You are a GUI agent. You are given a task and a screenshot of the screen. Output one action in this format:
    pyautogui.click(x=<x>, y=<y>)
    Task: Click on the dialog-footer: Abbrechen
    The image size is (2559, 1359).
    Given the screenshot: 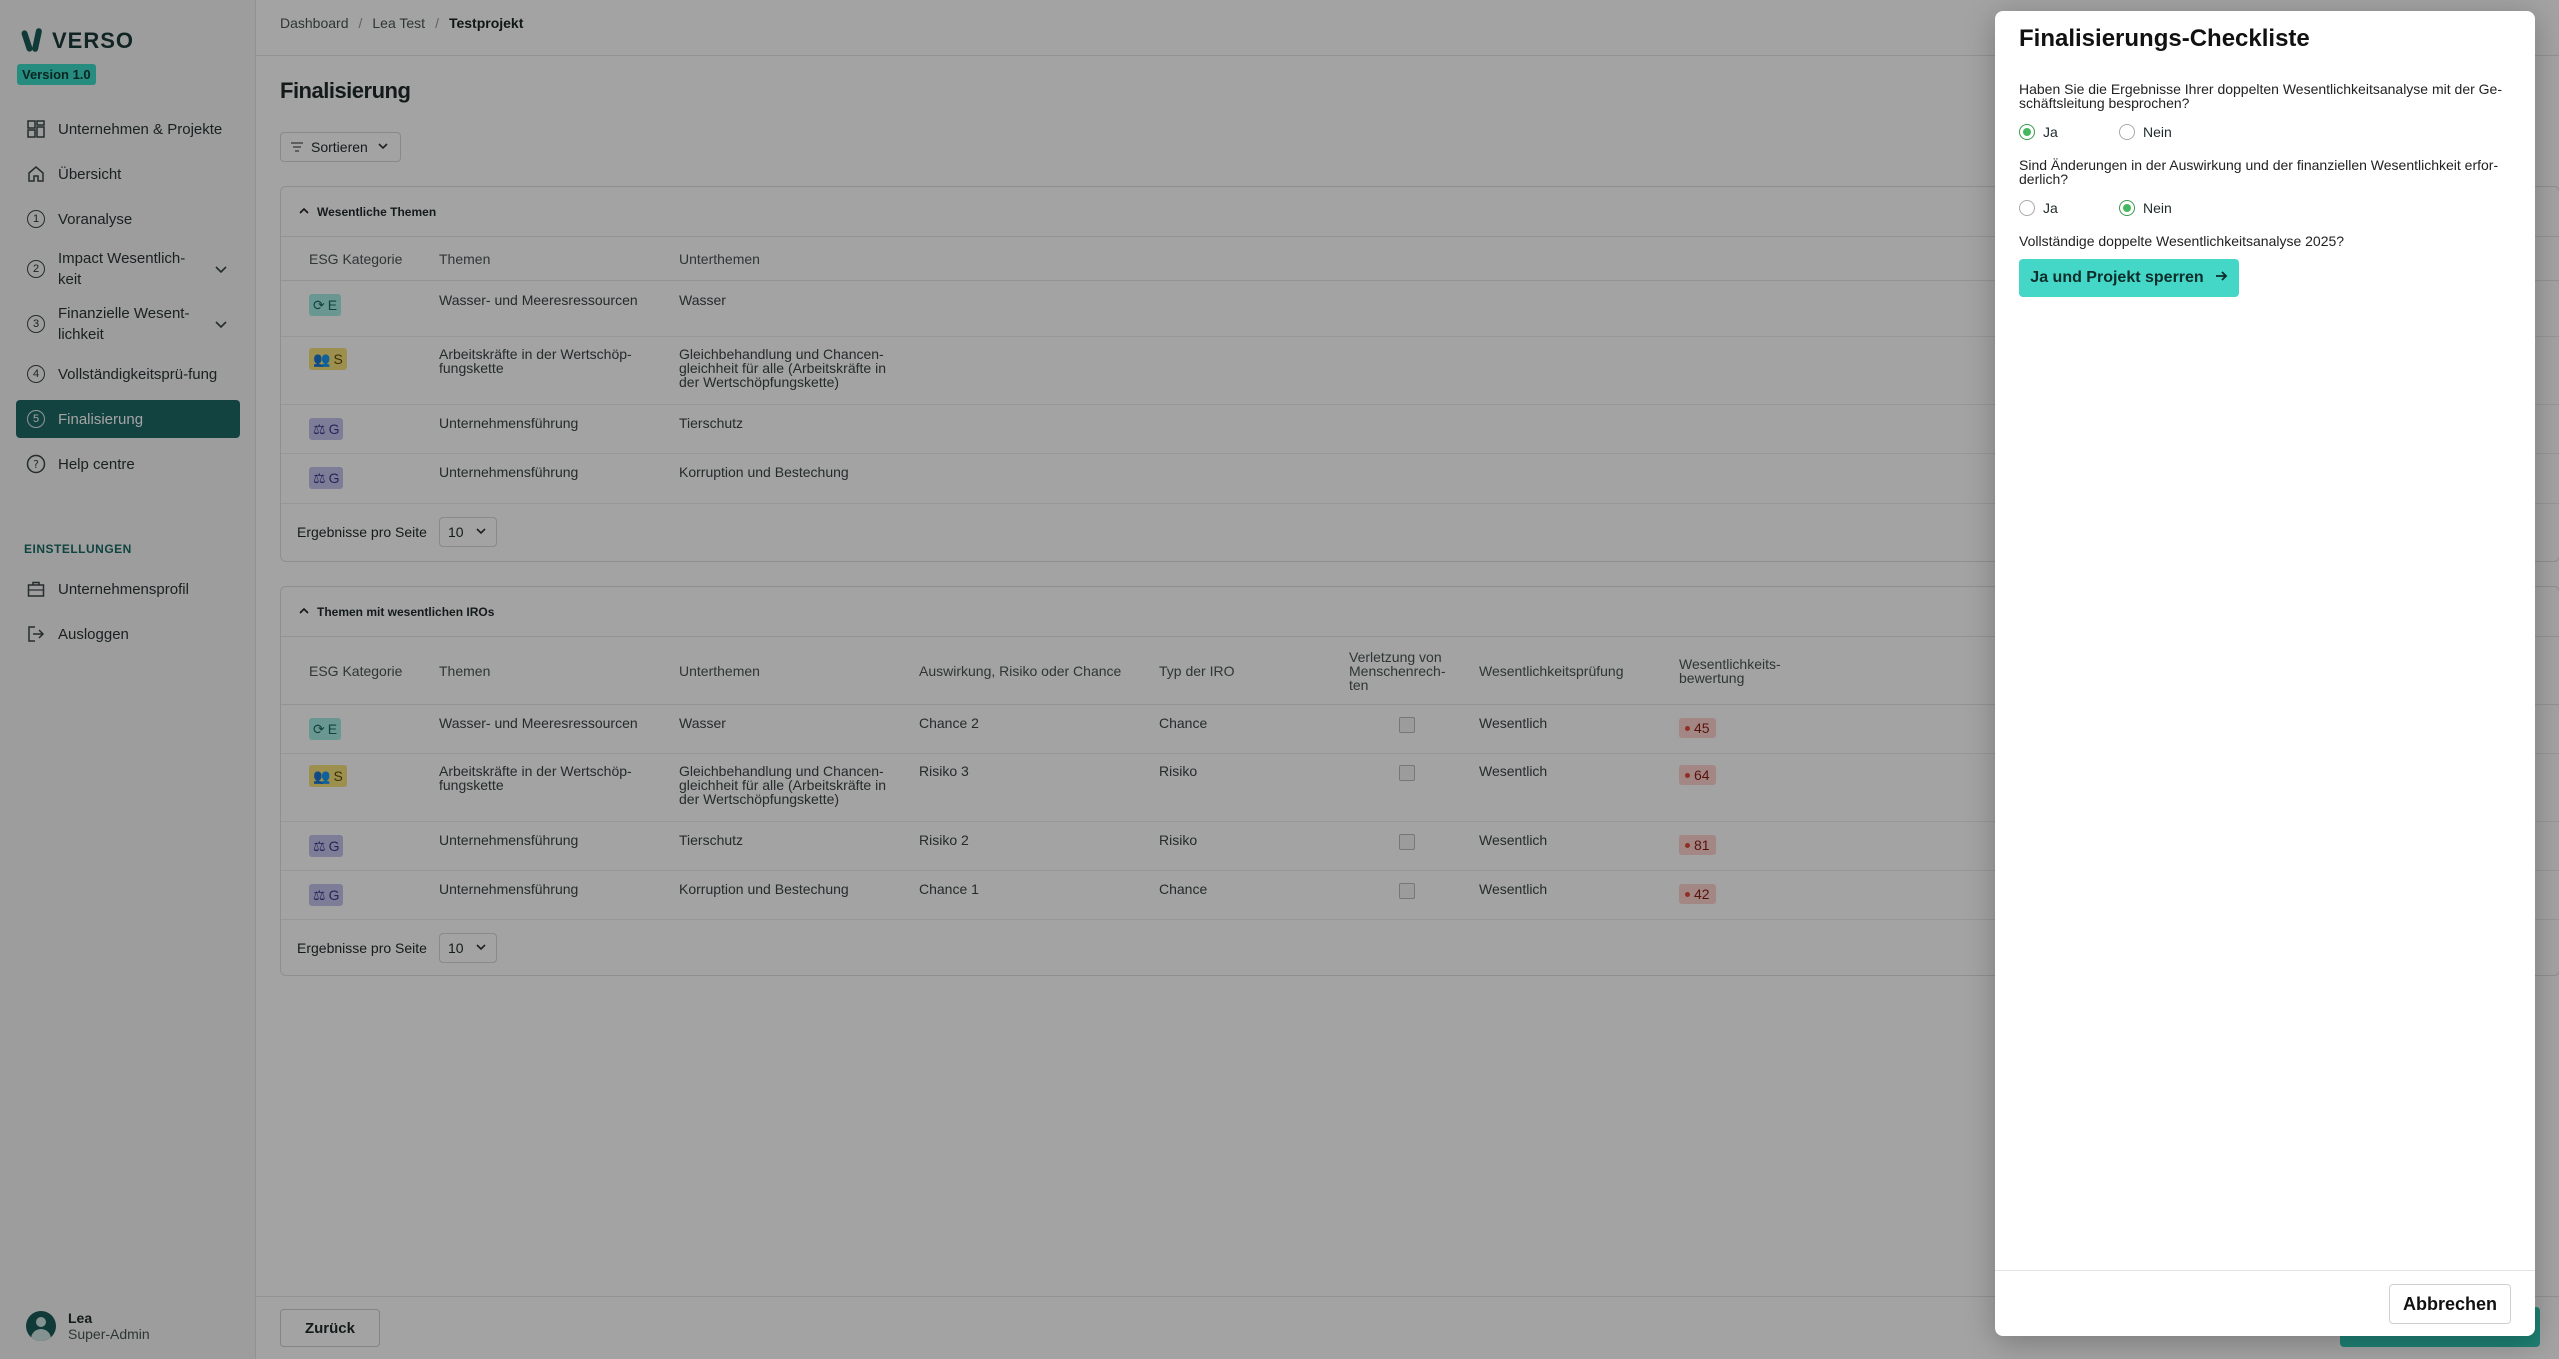 What is the action you would take?
    pyautogui.click(x=2265, y=1303)
    